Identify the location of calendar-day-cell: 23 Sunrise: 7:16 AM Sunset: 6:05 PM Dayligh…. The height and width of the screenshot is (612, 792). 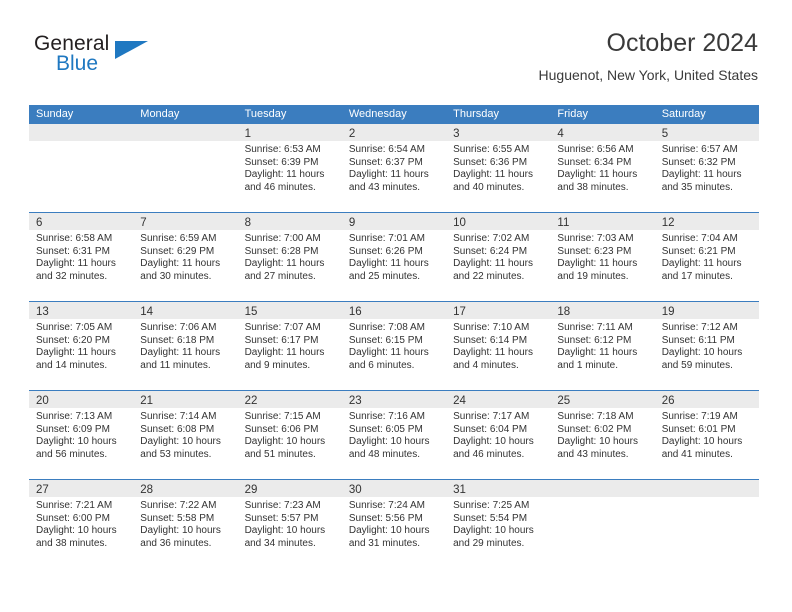
(394, 435).